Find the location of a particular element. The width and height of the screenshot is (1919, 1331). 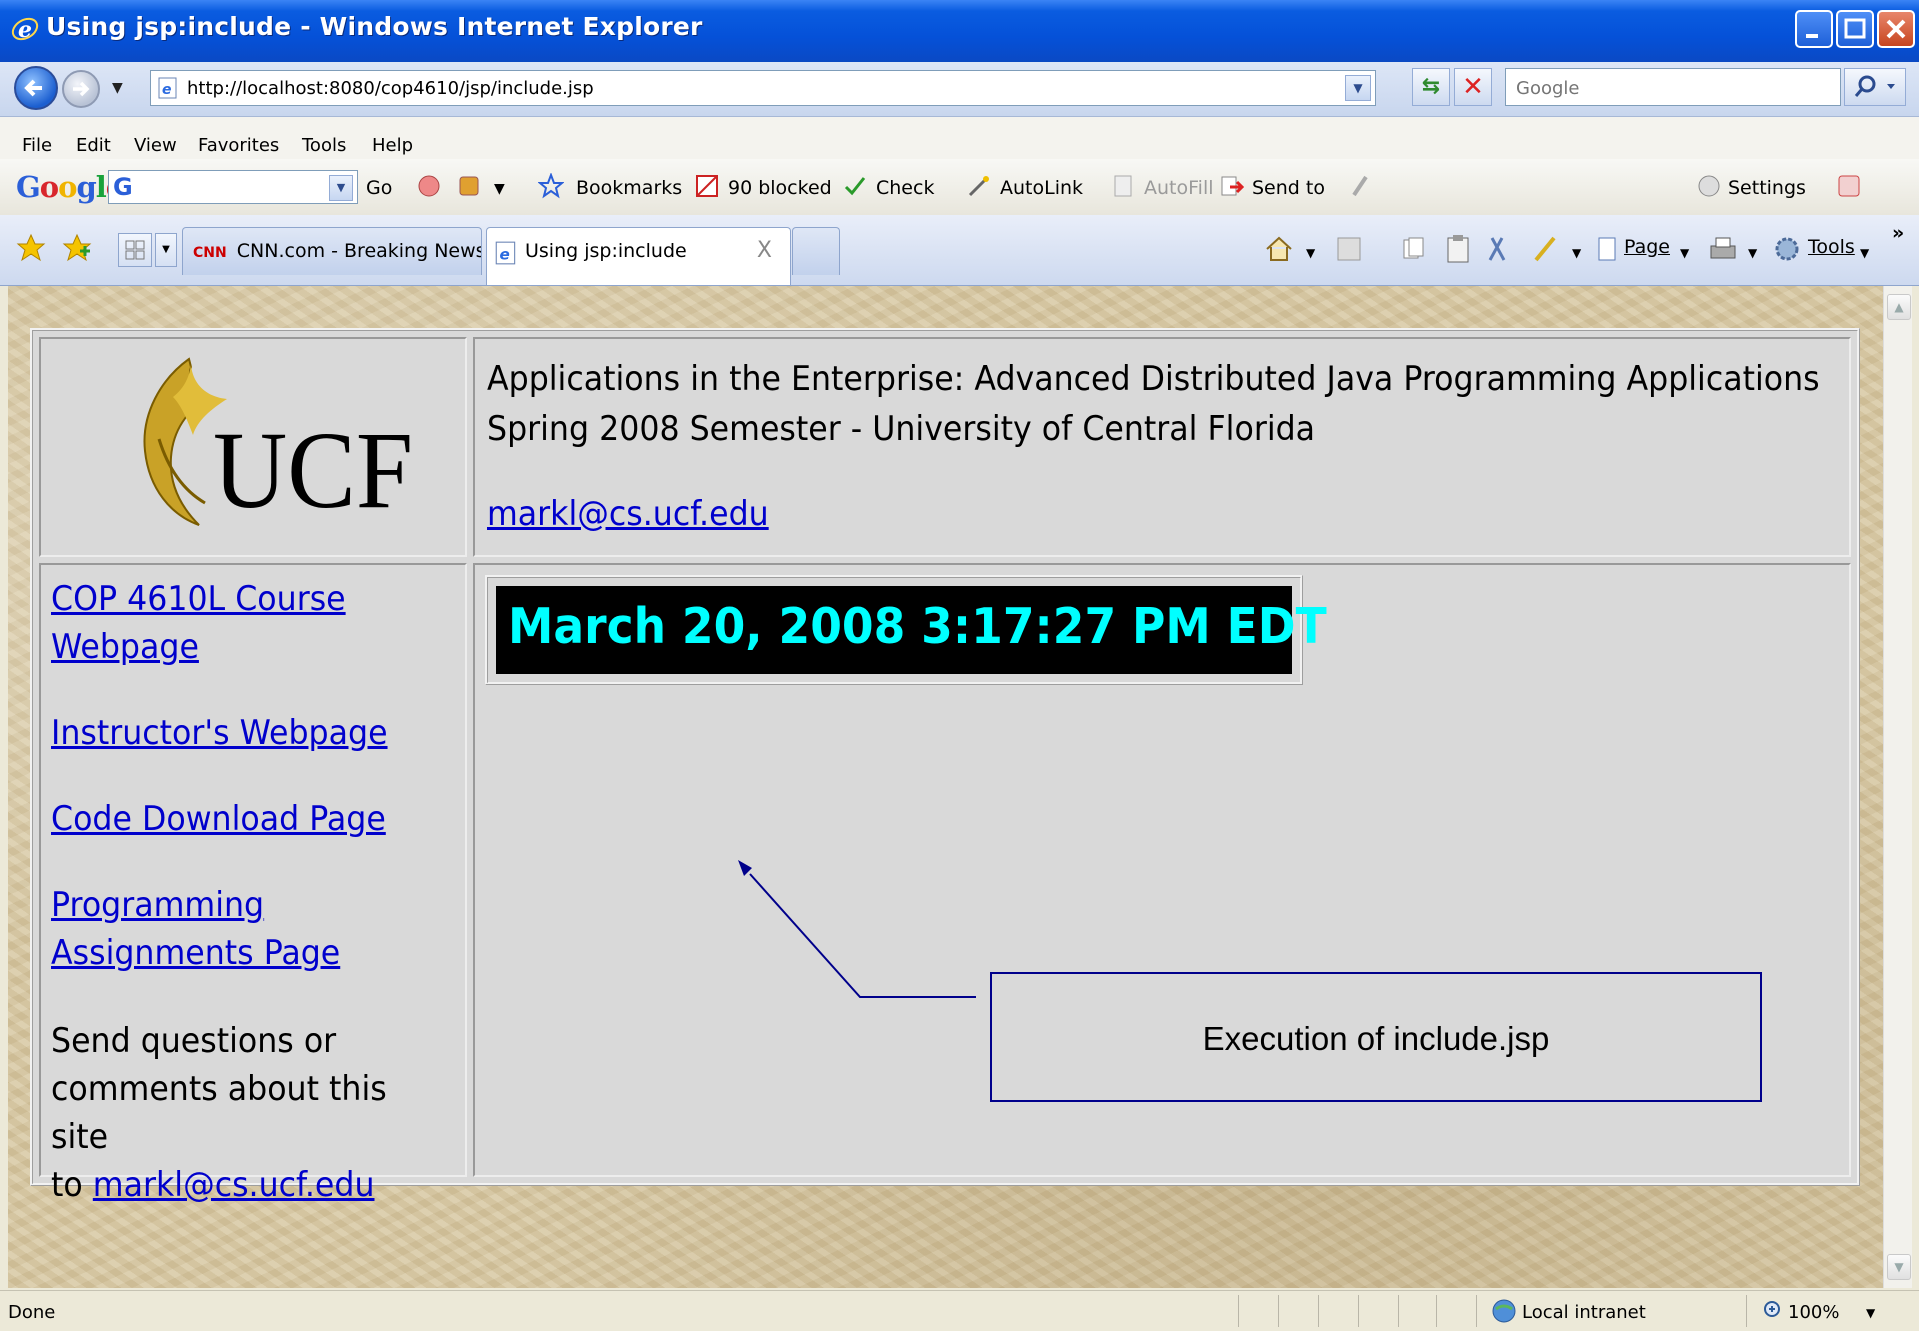

page-menu-icon is located at coordinates (1607, 249).